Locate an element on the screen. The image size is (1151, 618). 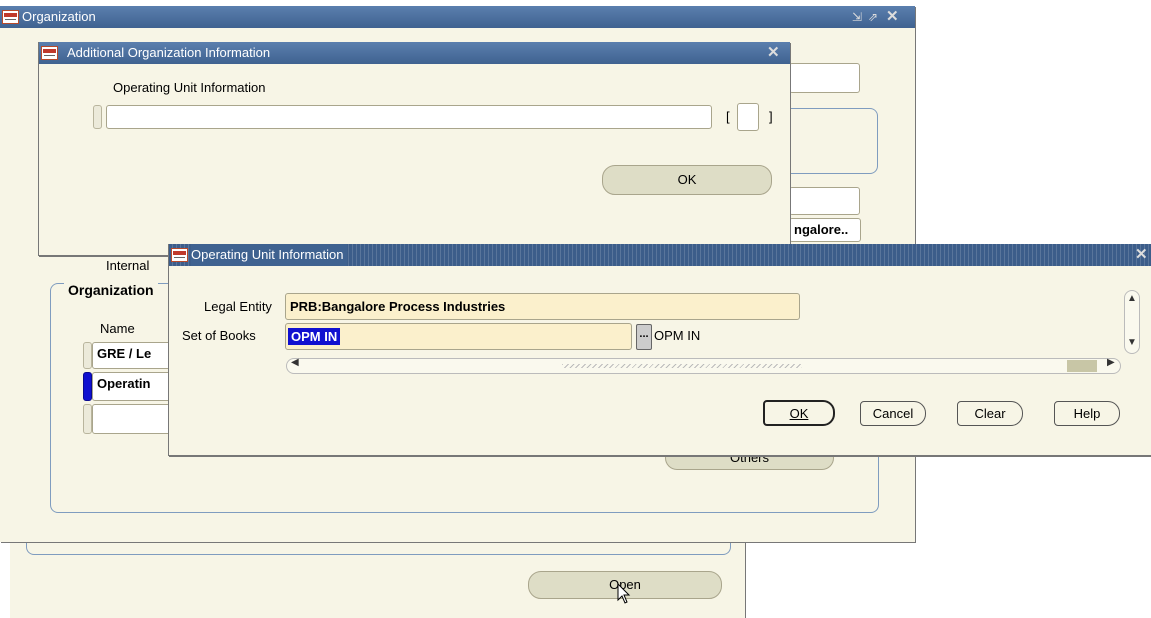
mouse-cursor-icon is located at coordinates (624, 593).